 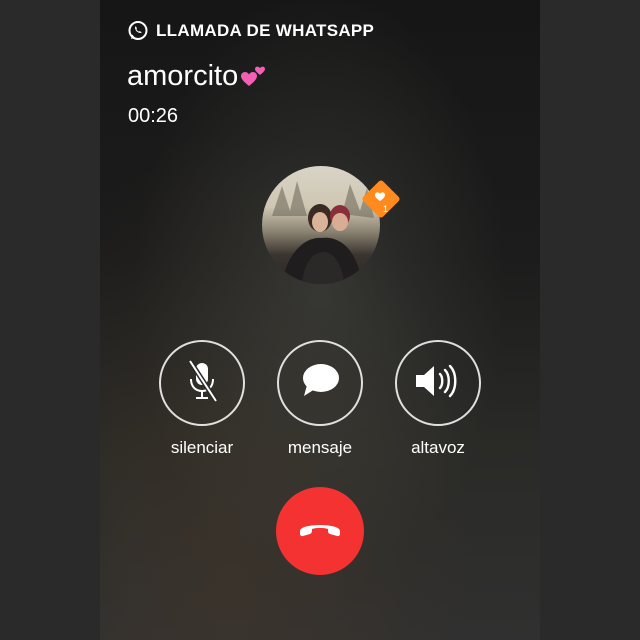 What do you see at coordinates (265, 30) in the screenshot?
I see `app-label: LLAMADA DE WHATSAPP` at bounding box center [265, 30].